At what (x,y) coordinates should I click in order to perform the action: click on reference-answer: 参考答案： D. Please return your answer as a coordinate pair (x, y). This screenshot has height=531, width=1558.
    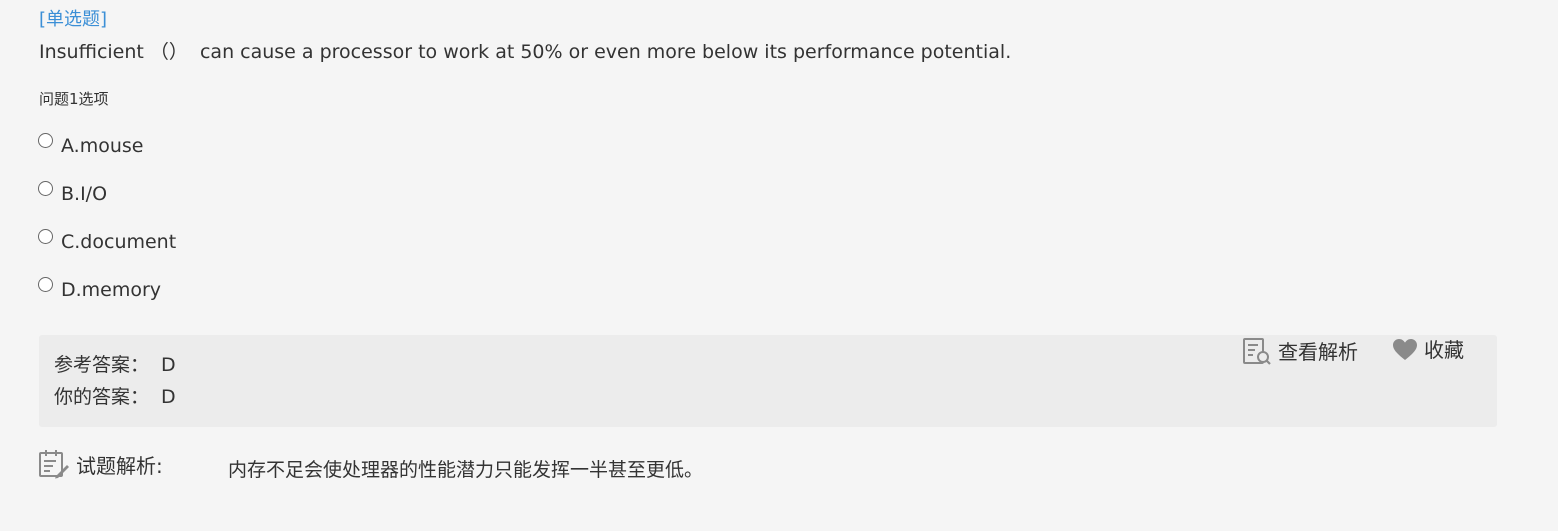
    Looking at the image, I should click on (115, 365).